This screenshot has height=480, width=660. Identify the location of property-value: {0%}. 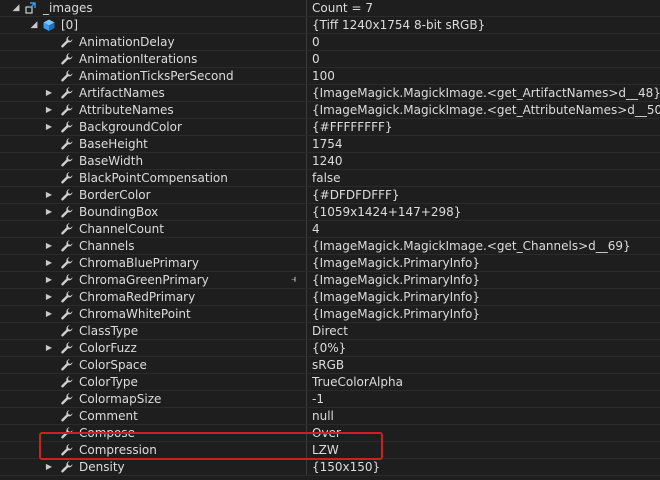
(329, 348).